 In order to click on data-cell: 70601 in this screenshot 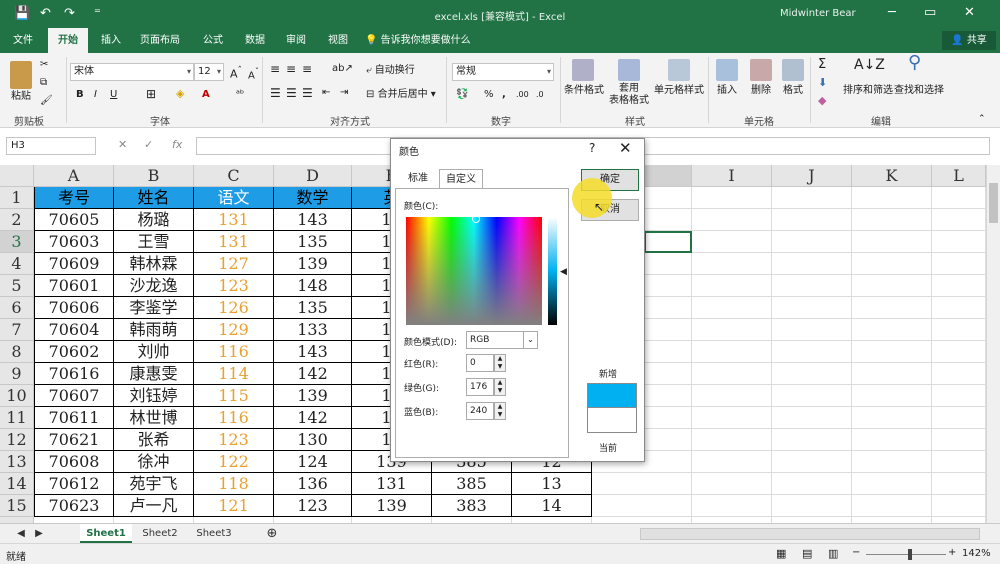, I will do `click(74, 286)`.